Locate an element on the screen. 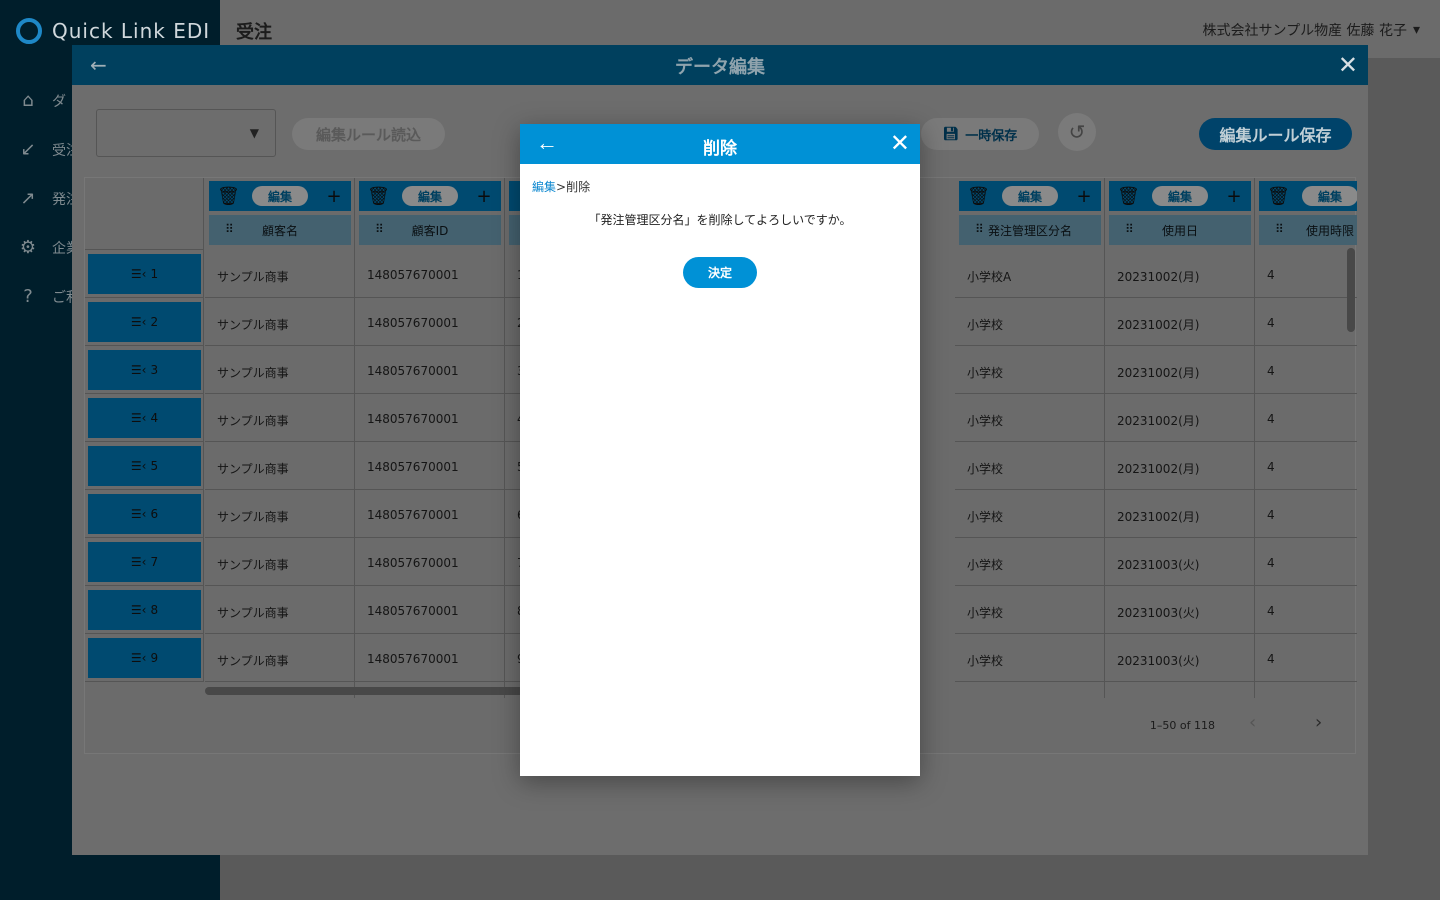 This screenshot has height=900, width=1440. row-menu-button: ☰‹ 3 is located at coordinates (144, 370).